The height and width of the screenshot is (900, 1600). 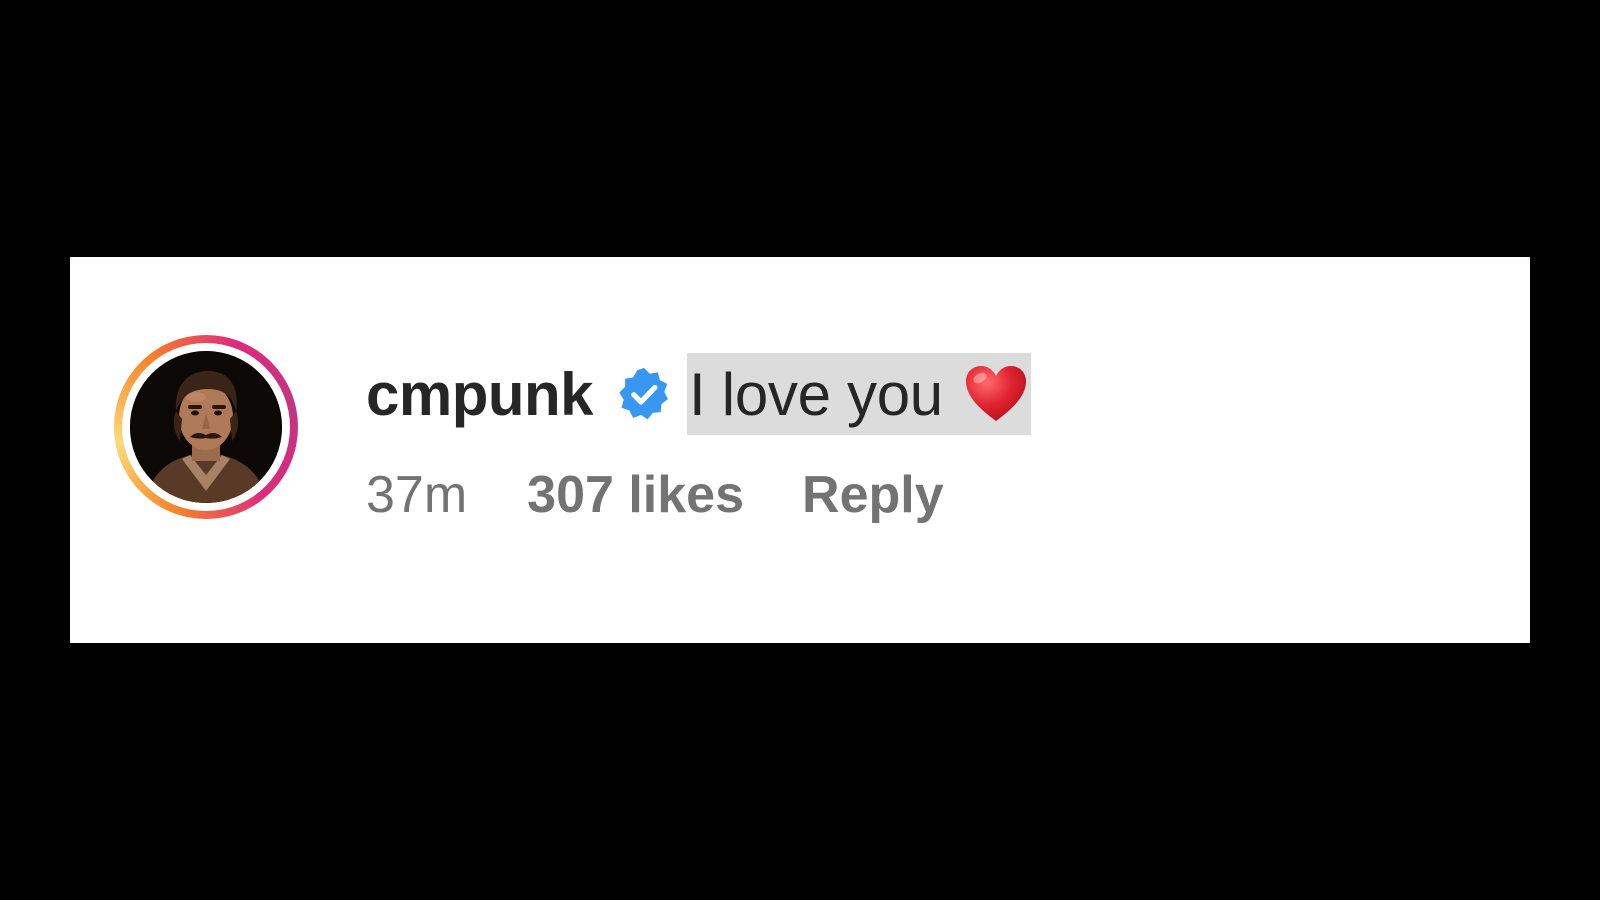 I want to click on likes-count-link: 307 likes, so click(x=635, y=495).